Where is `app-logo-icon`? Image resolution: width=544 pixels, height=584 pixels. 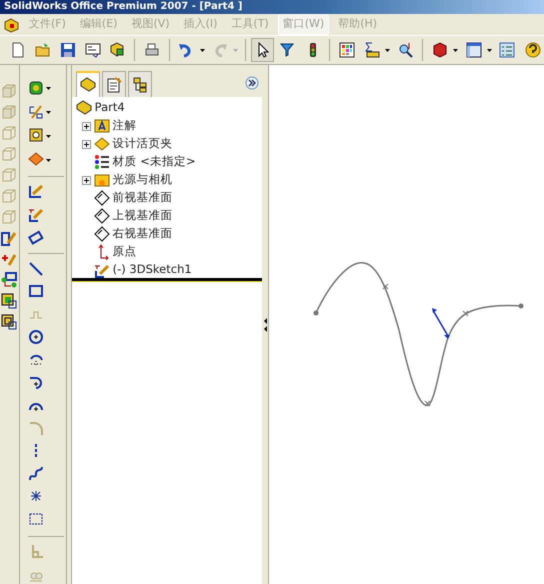 app-logo-icon is located at coordinates (12, 24).